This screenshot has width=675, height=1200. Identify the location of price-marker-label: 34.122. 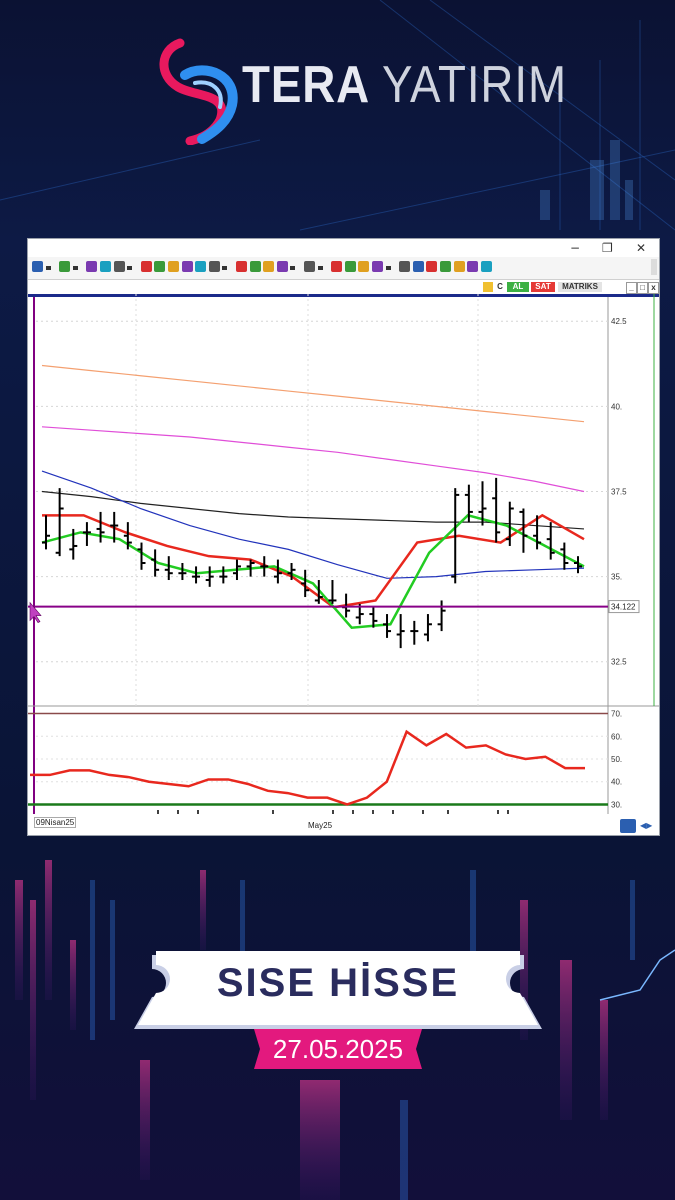
(623, 607).